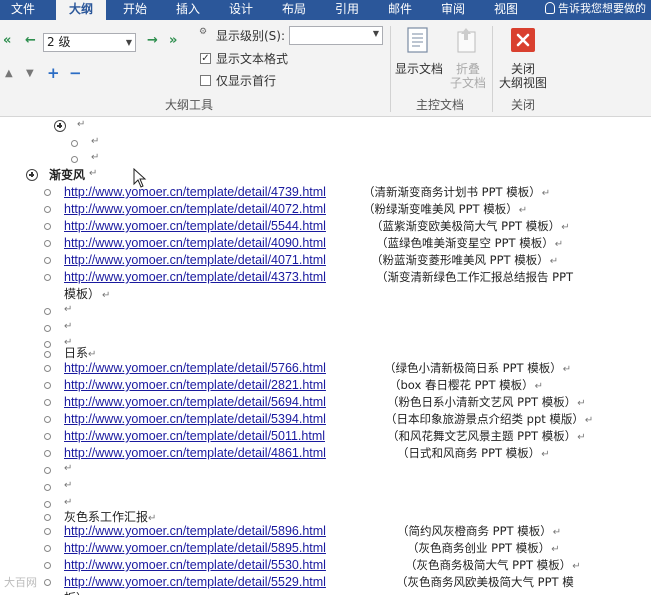 This screenshot has width=651, height=595. I want to click on outline-heading: 日系↵, so click(325, 351).